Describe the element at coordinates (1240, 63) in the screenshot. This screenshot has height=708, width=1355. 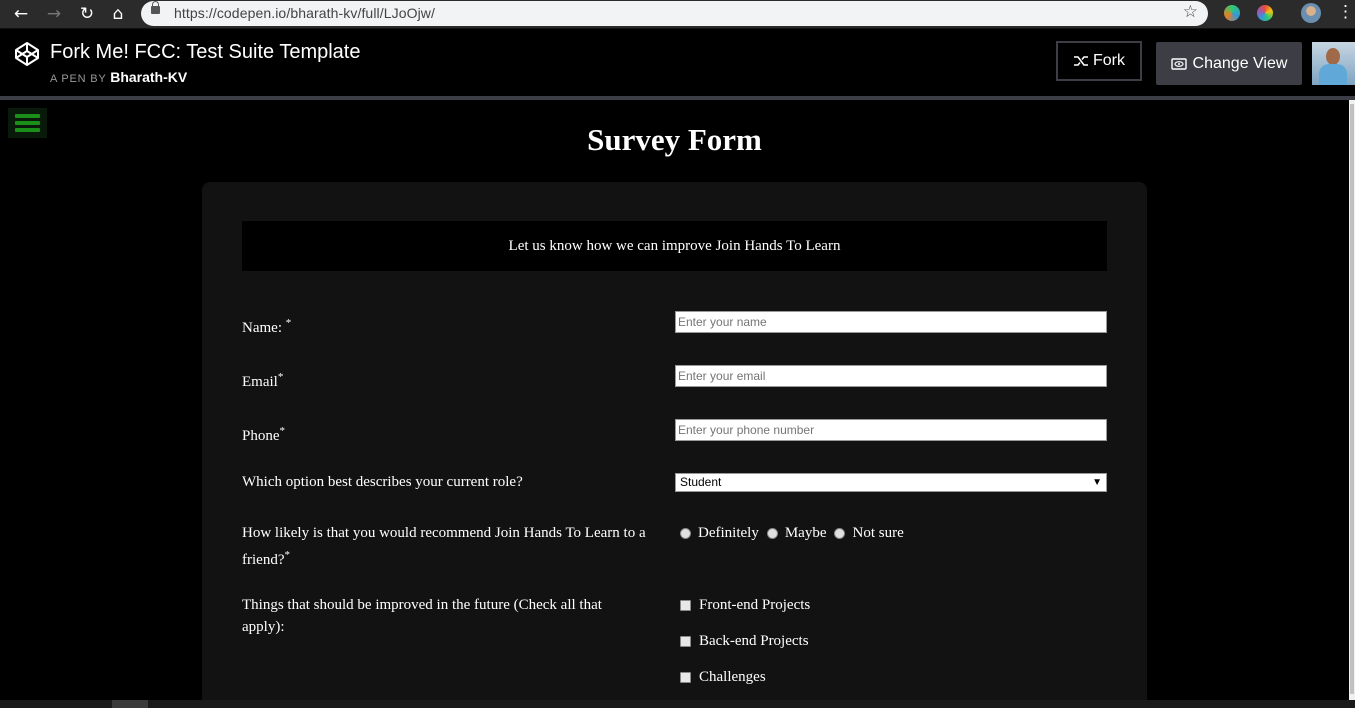
I see `change-view-label: Change View` at that location.